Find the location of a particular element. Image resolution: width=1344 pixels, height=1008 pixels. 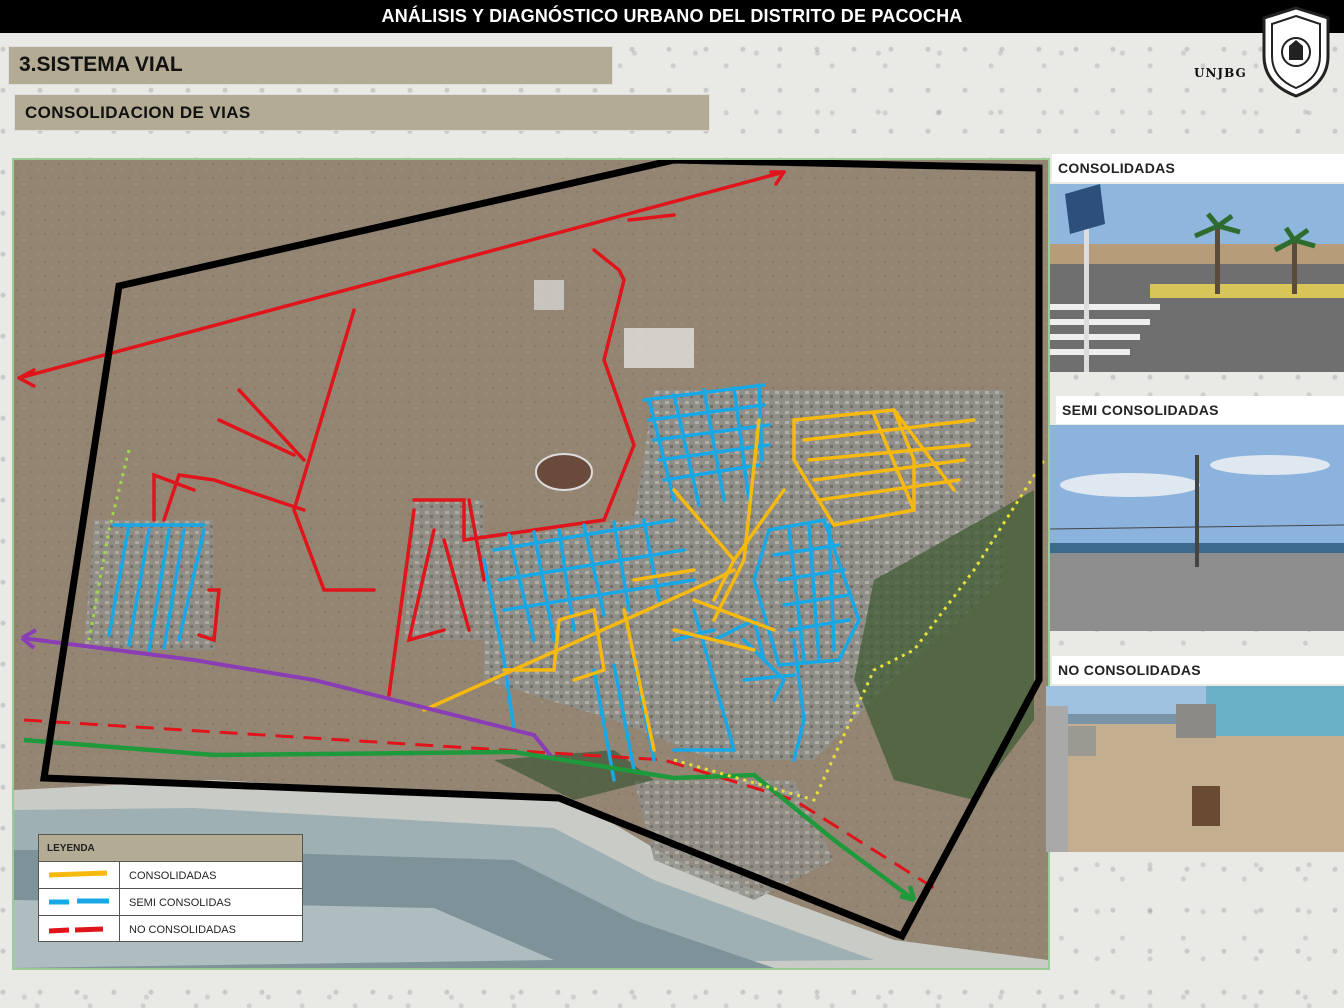

legend-swatch-no is located at coordinates (79, 929).